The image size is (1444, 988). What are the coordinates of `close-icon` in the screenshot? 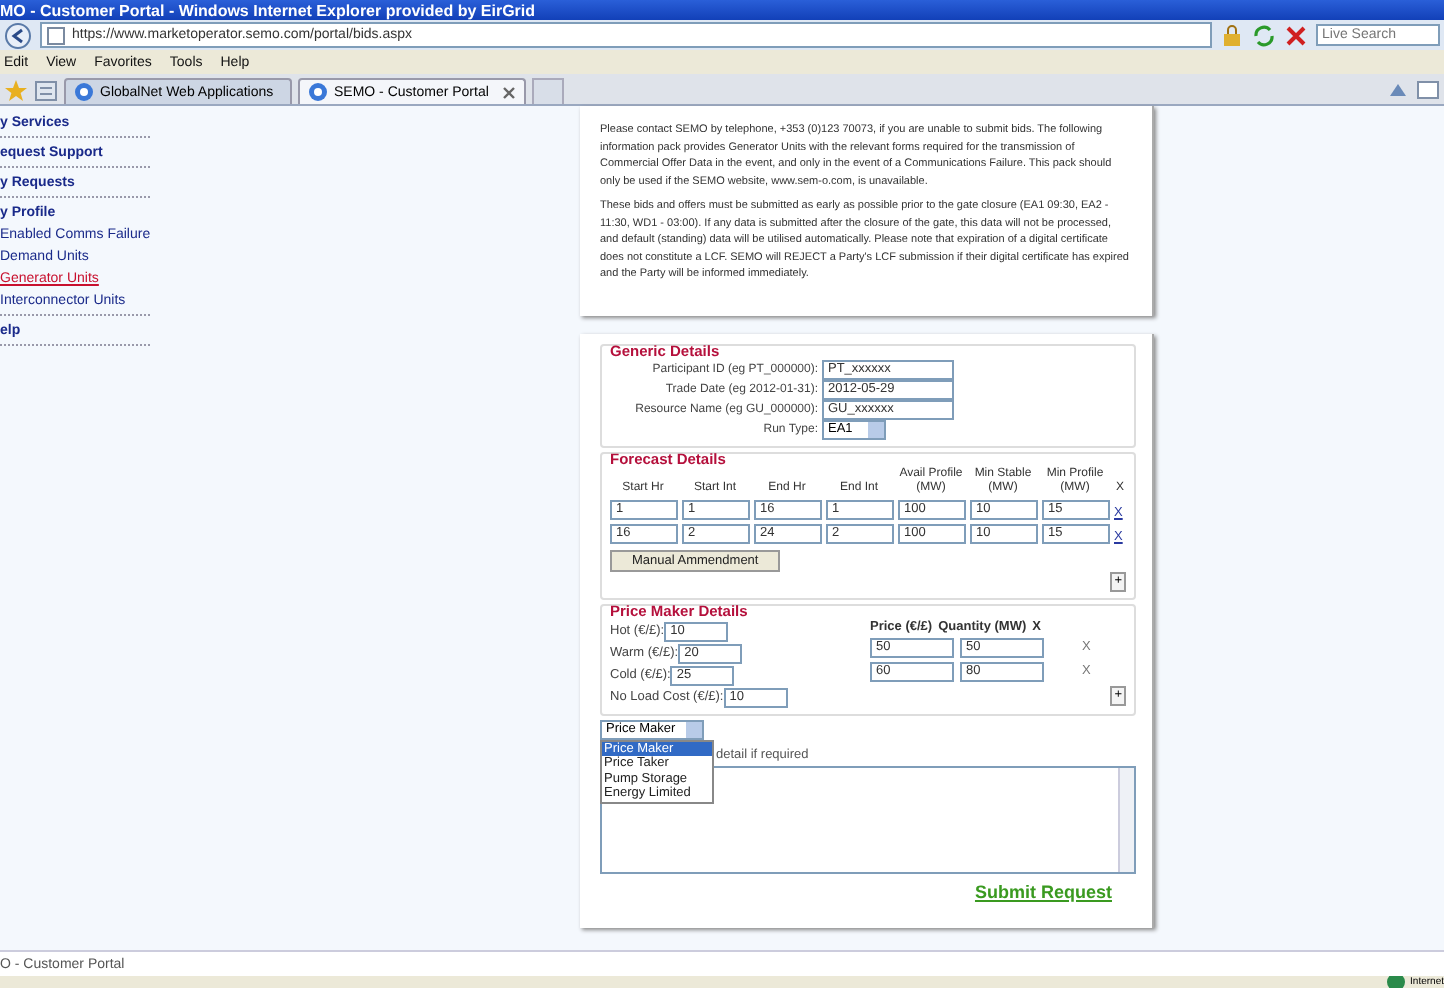 It's located at (509, 92).